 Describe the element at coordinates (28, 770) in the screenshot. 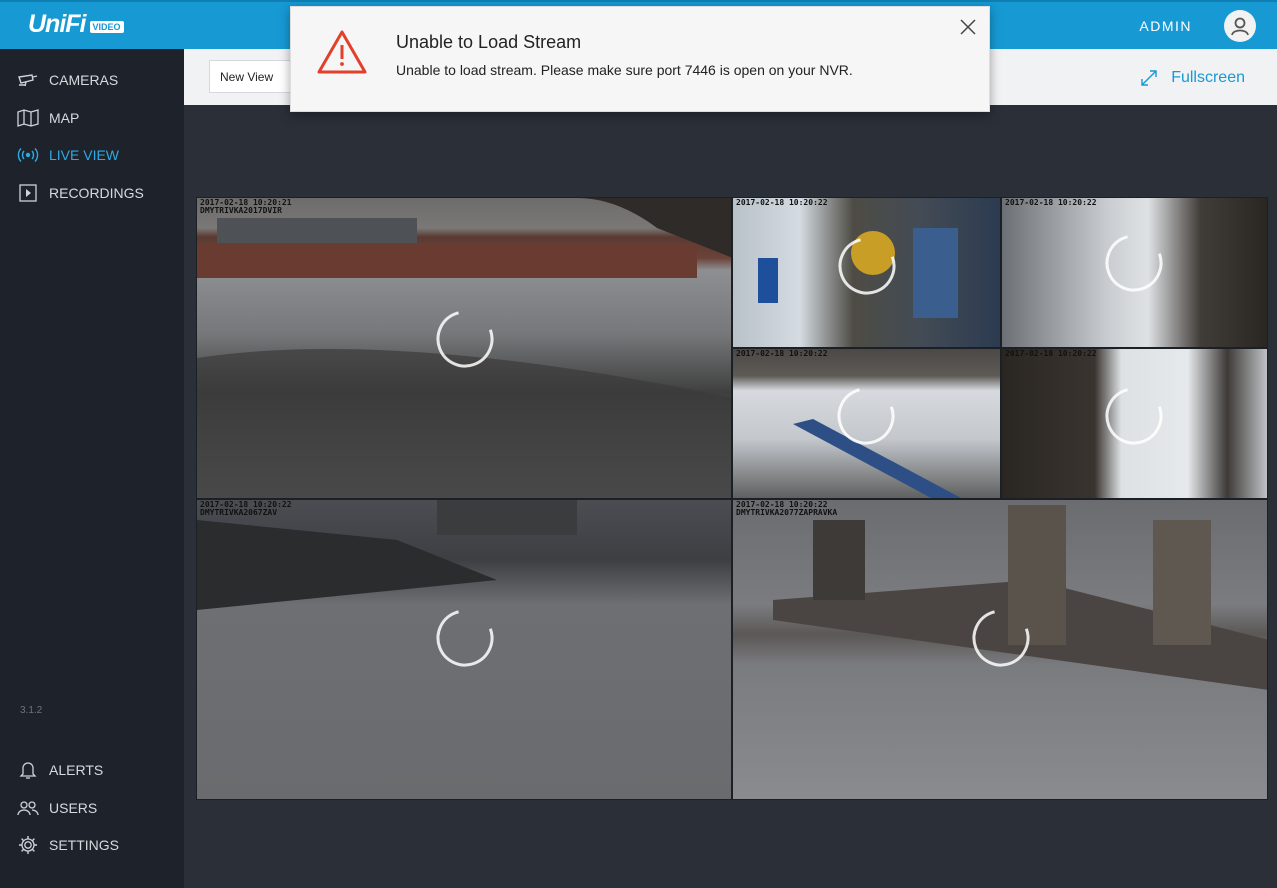

I see `bell-icon` at that location.